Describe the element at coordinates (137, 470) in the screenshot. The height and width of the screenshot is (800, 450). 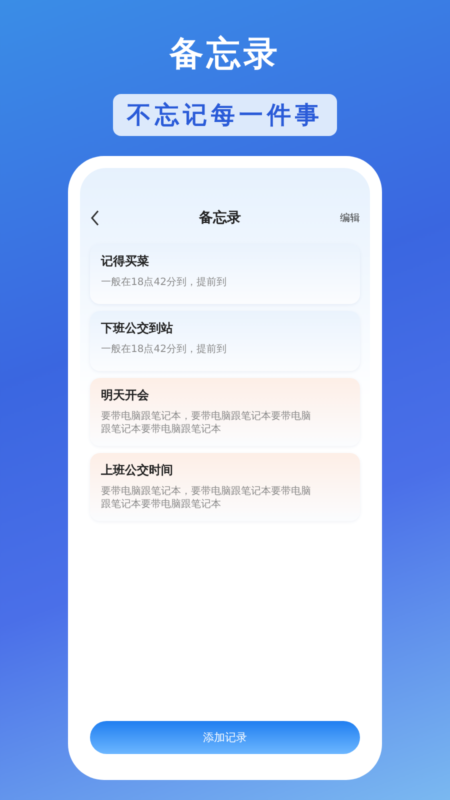
I see `note-title: 上班公交时间` at that location.